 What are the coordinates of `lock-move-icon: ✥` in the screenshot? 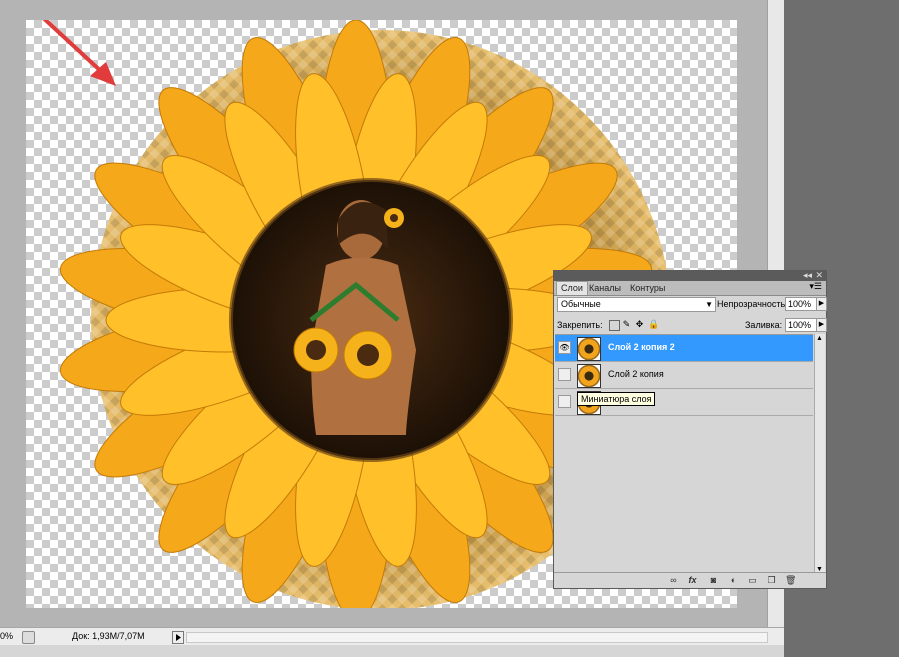 It's located at (639, 324).